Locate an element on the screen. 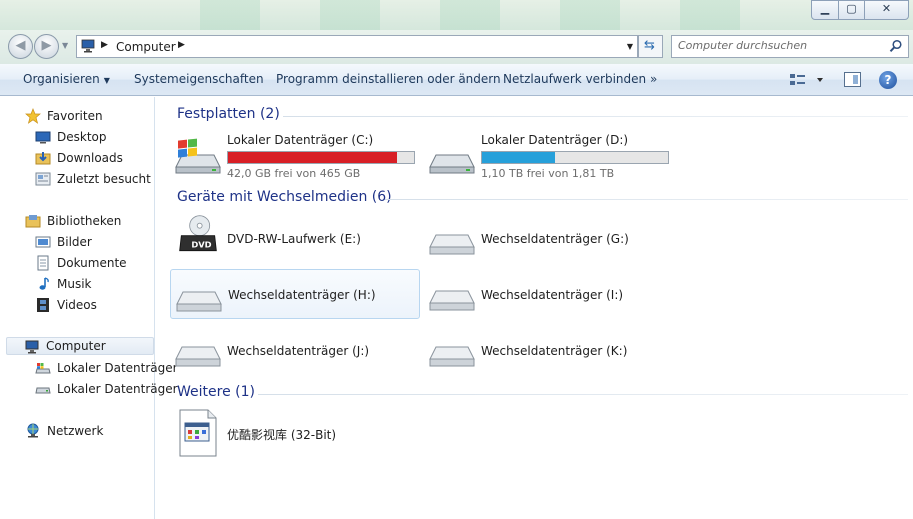 The height and width of the screenshot is (519, 913). drive-name: Lokaler Datenträger (C:) is located at coordinates (300, 140).